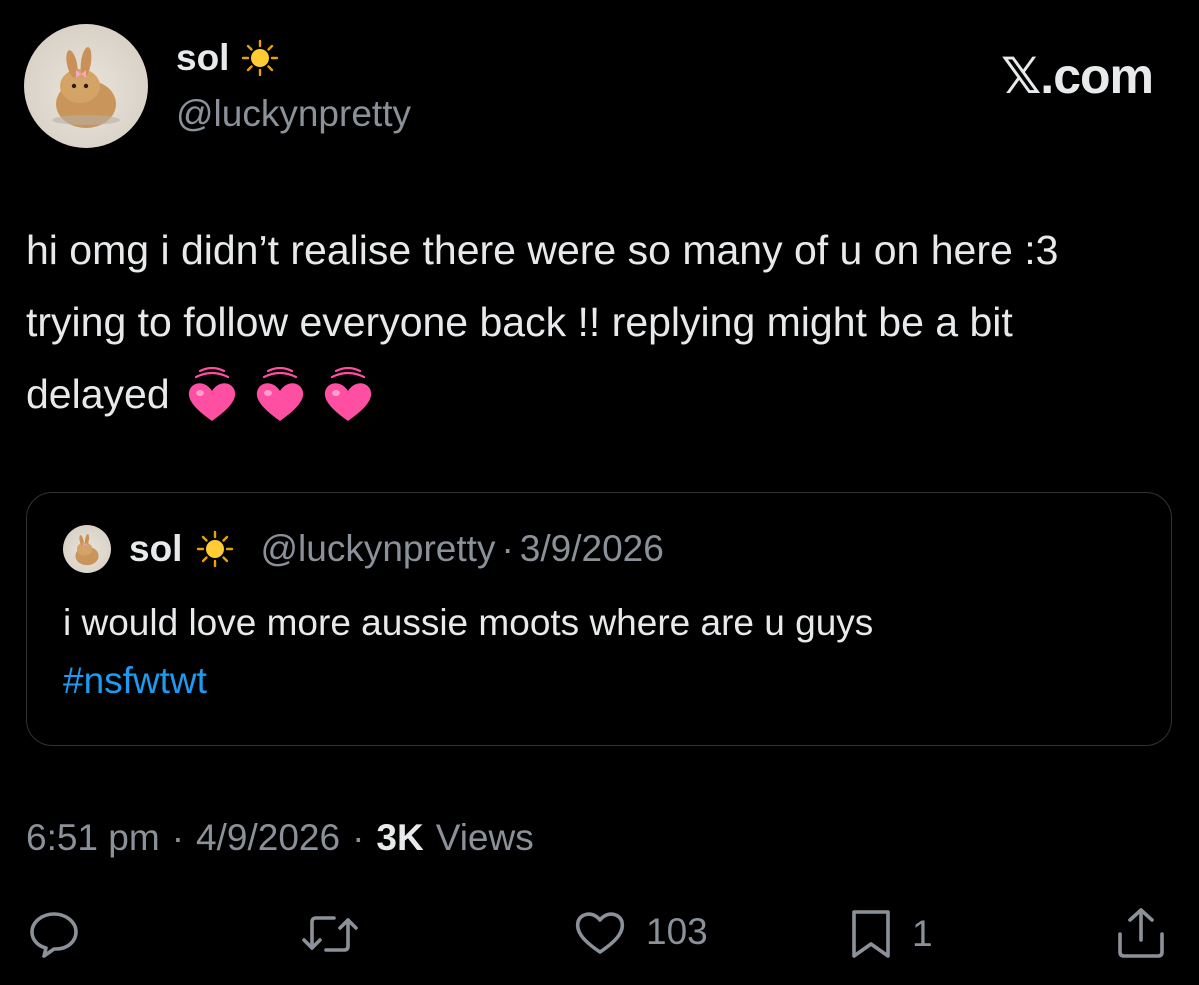  What do you see at coordinates (484, 837) in the screenshot?
I see `views-label: Views` at bounding box center [484, 837].